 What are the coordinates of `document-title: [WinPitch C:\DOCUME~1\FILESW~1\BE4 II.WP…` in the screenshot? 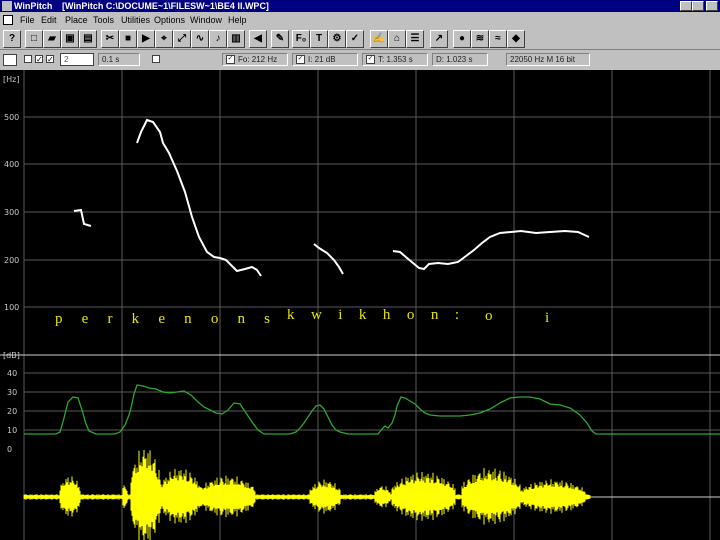 It's located at (165, 6).